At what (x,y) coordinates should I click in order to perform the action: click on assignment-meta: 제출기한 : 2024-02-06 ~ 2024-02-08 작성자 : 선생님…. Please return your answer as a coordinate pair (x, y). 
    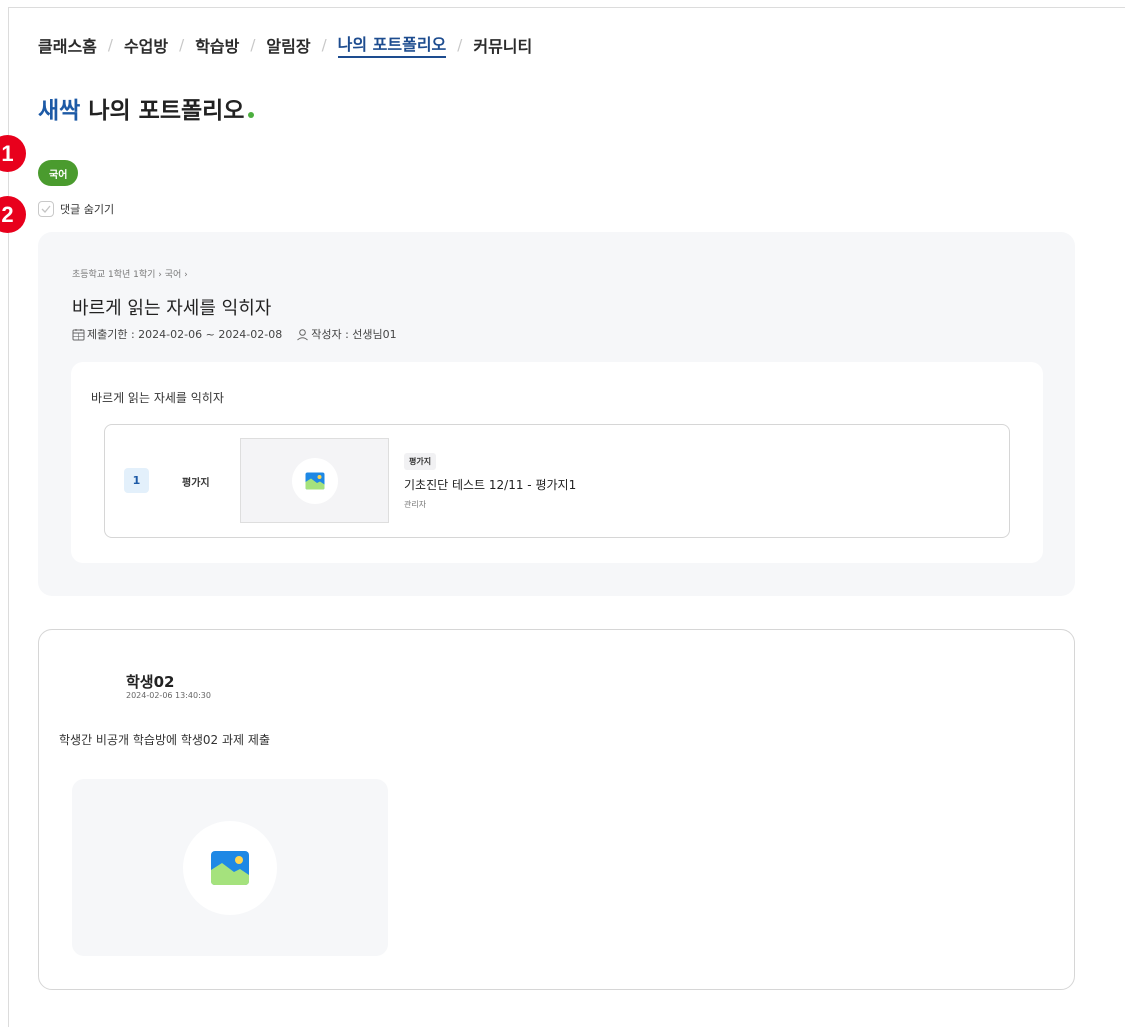
    Looking at the image, I should click on (234, 334).